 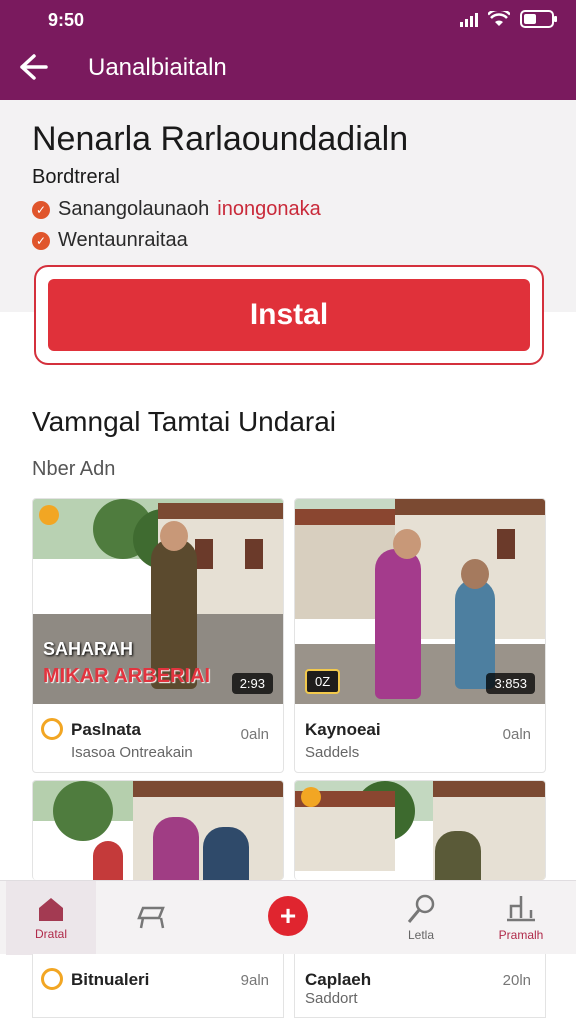 What do you see at coordinates (50, 934) in the screenshot?
I see `nav-label: Dratal` at bounding box center [50, 934].